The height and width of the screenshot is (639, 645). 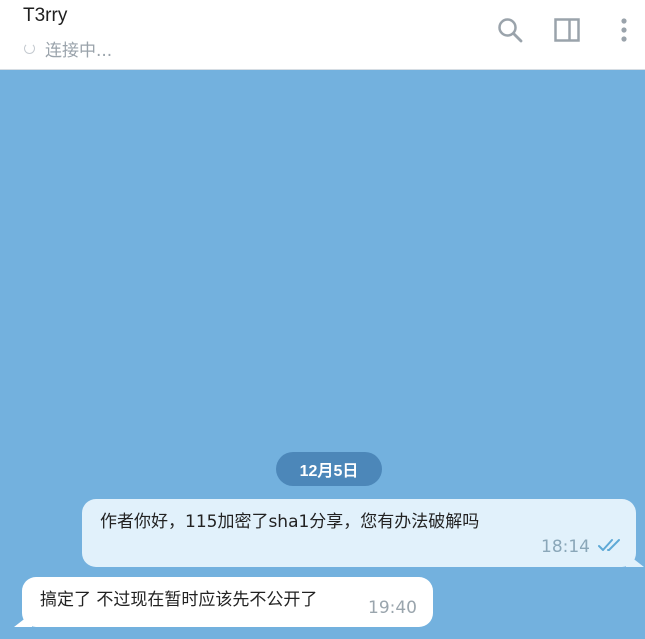 I want to click on outgoing-message-meta: 18:14, so click(x=583, y=547).